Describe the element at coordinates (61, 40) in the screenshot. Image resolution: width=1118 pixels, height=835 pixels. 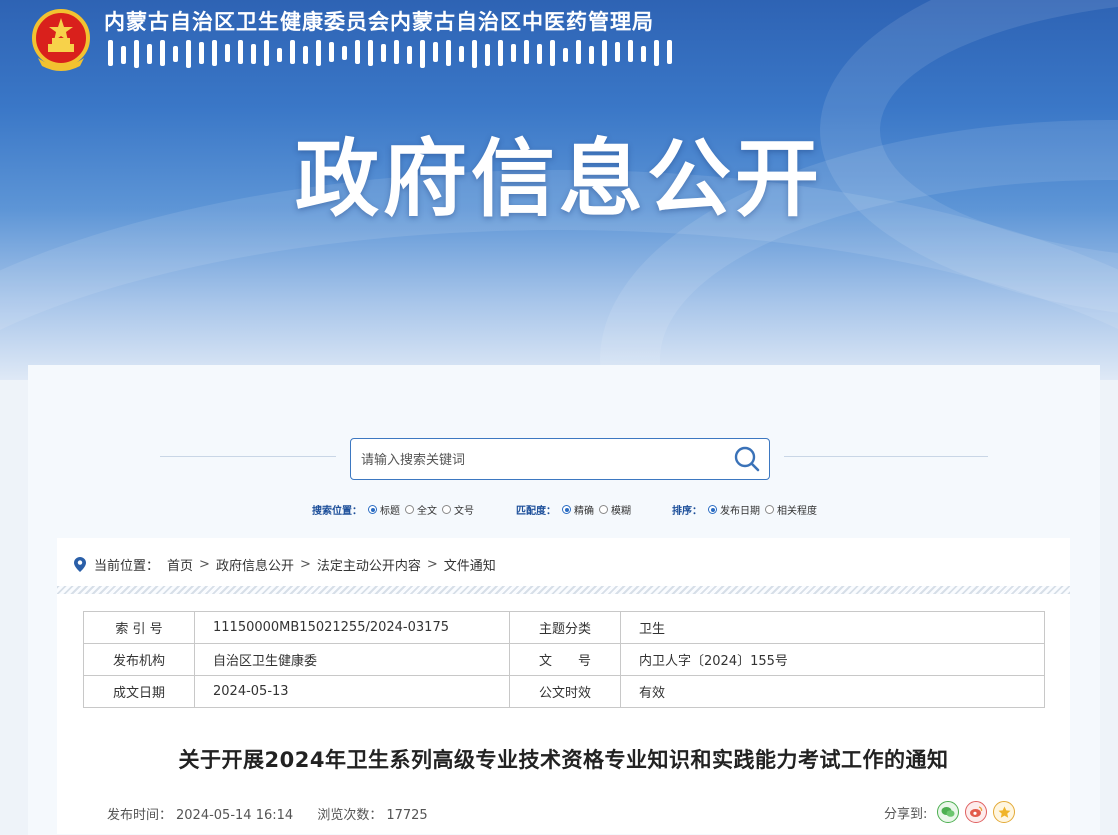
I see `national-emblem-icon` at that location.